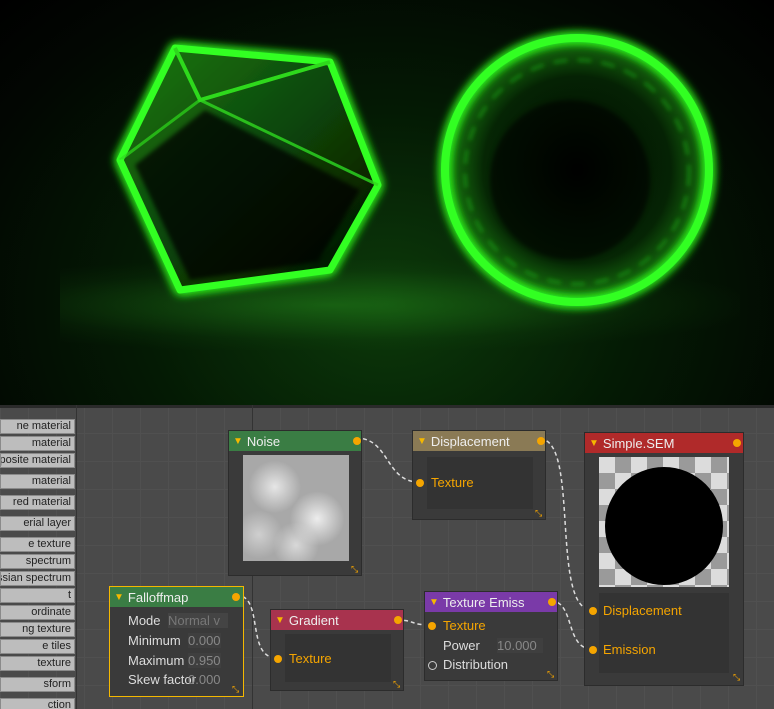  I want to click on noise-preview-image, so click(296, 508).